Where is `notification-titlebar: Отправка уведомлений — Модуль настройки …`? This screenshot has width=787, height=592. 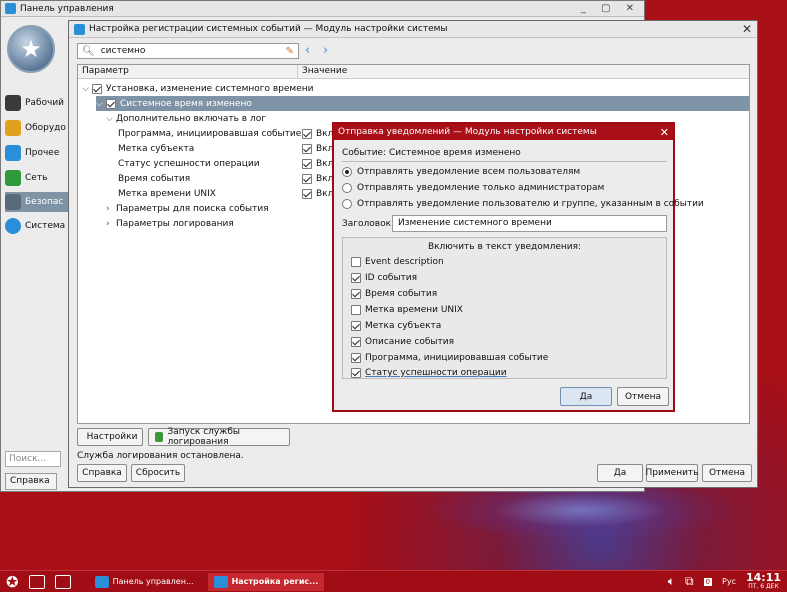
notification-titlebar: Отправка уведомлений — Модуль настройки … is located at coordinates (503, 132).